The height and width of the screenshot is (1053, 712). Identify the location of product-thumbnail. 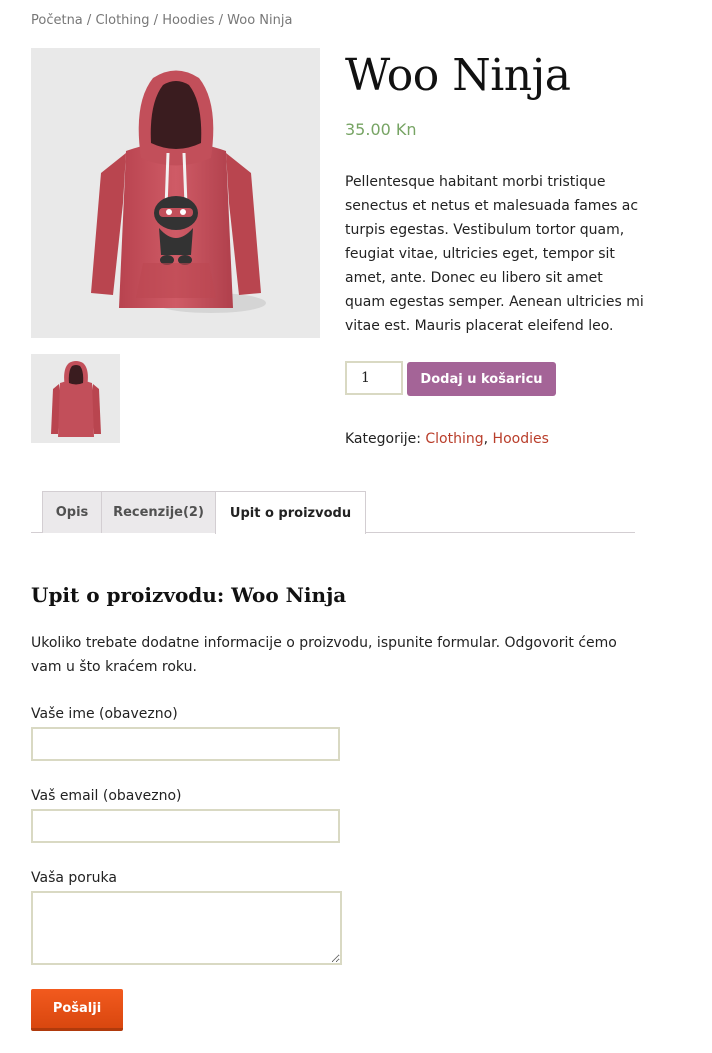
(75, 398).